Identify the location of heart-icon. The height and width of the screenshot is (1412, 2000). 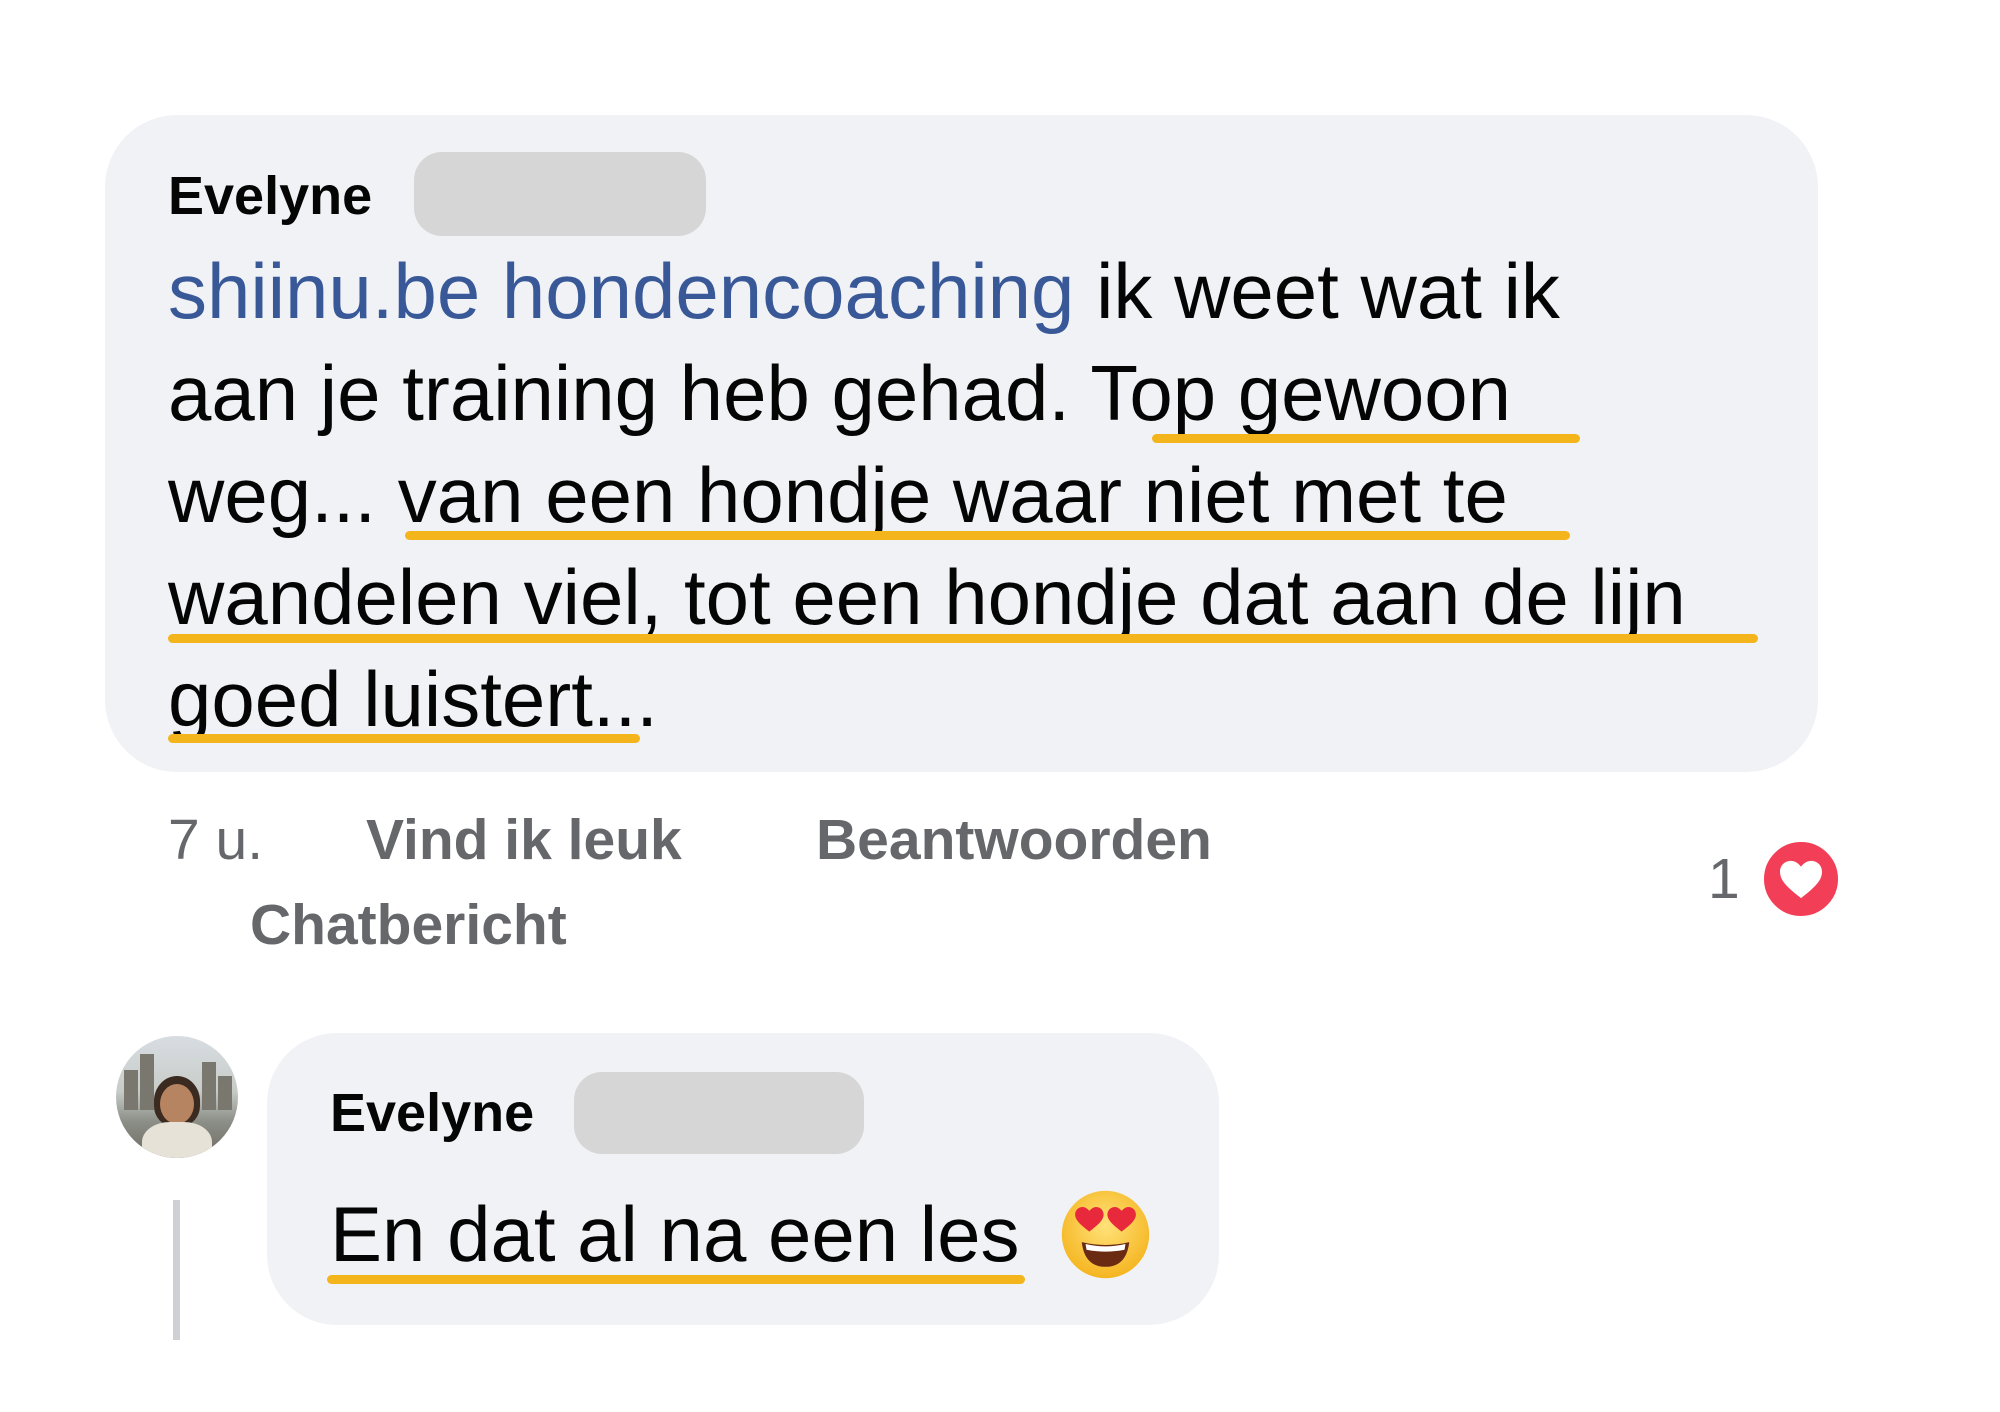
(1801, 879).